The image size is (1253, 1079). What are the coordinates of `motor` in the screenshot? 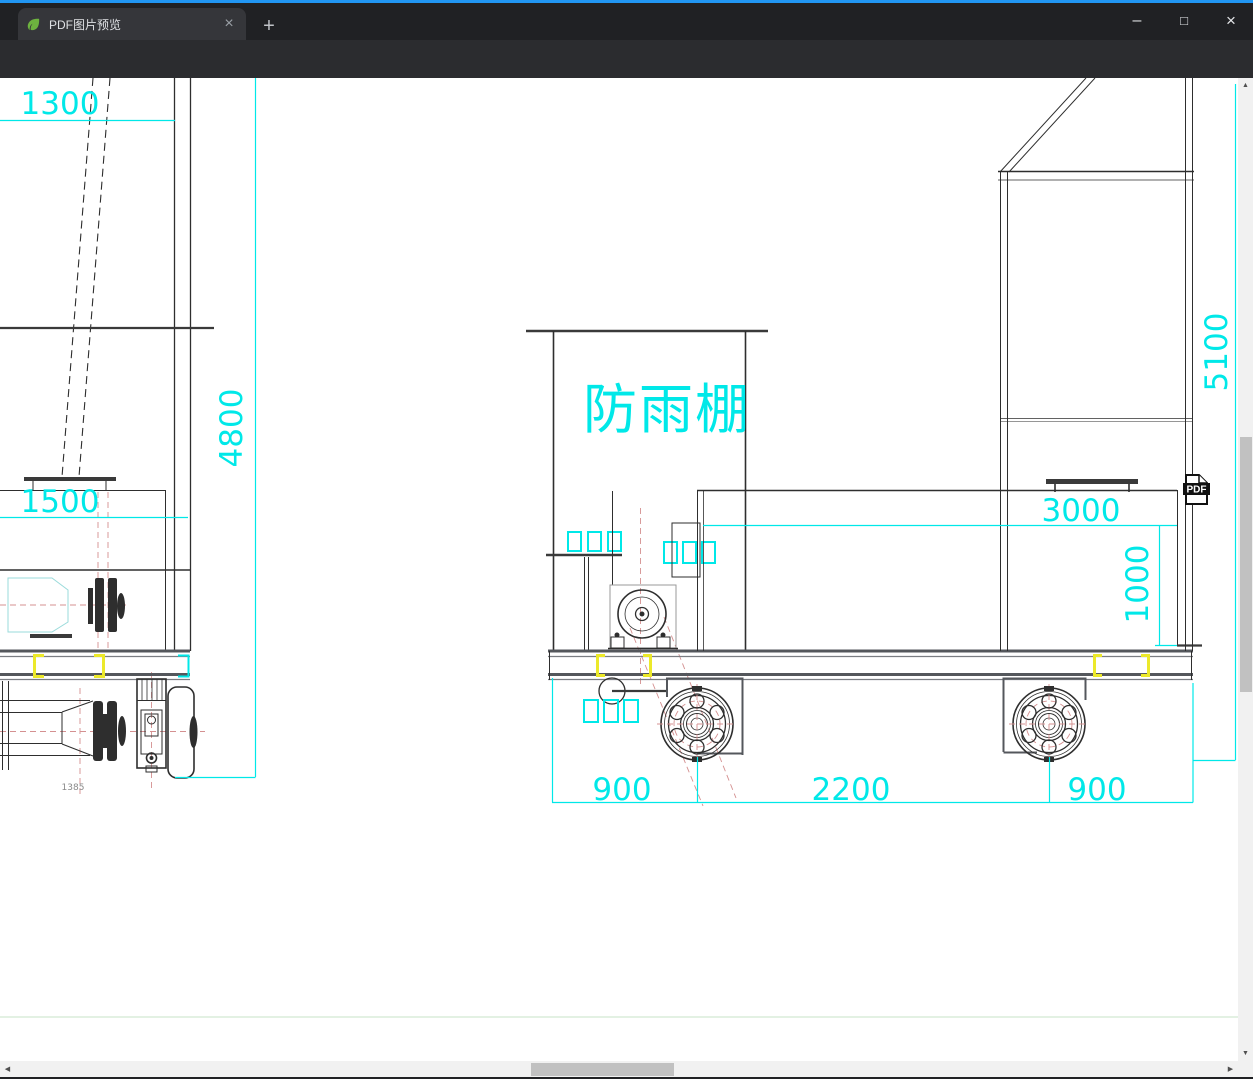 It's located at (643, 617).